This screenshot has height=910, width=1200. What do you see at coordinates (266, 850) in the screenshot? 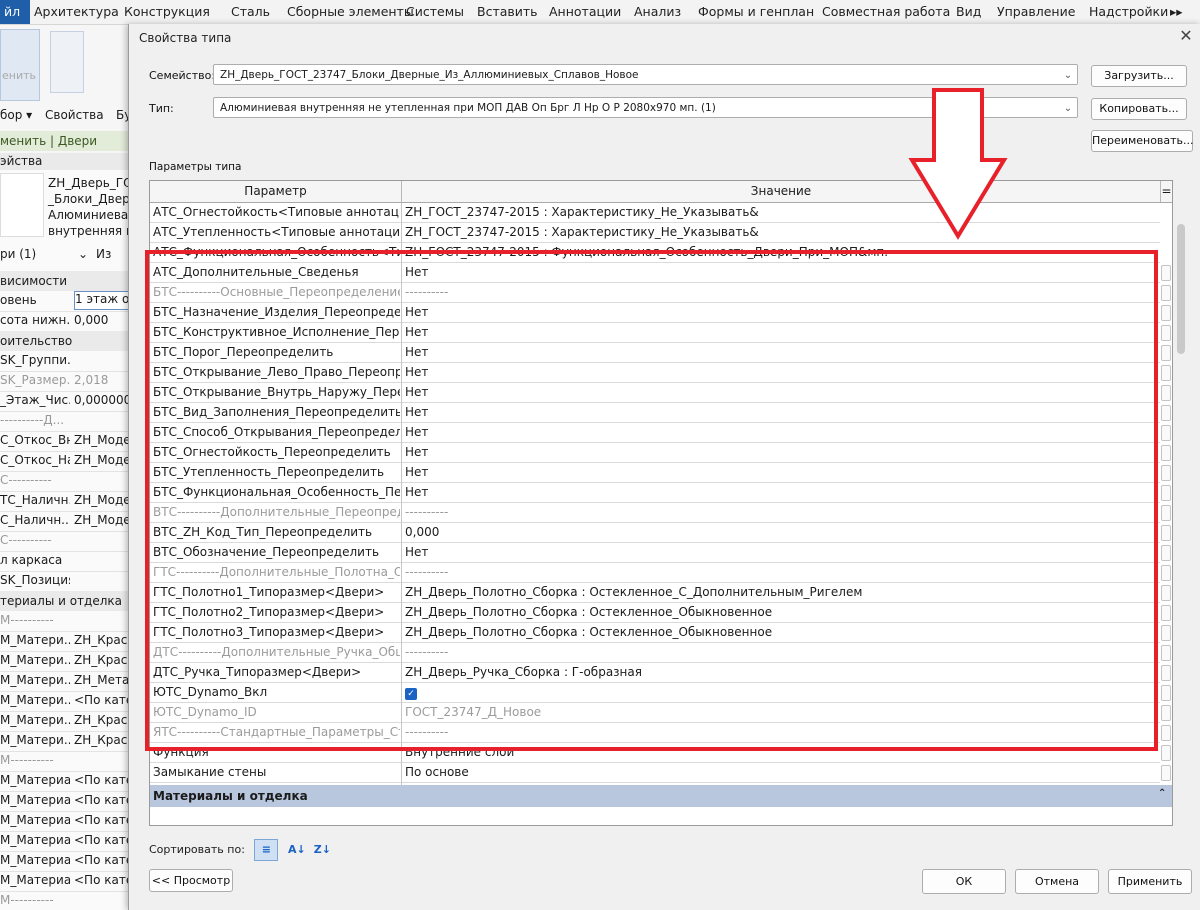
I see `sort-grouped-icon: ≡` at bounding box center [266, 850].